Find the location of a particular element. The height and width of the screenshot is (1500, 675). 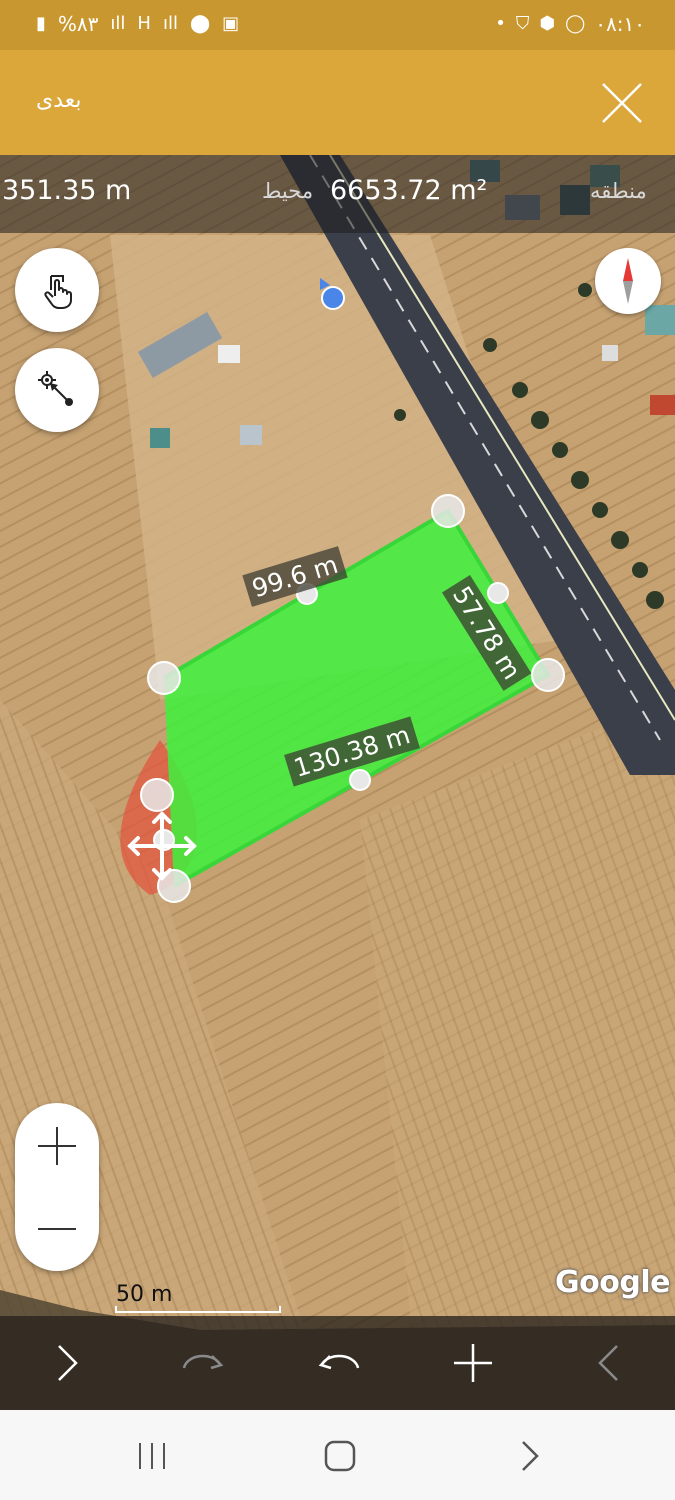

home-icon is located at coordinates (340, 1456).